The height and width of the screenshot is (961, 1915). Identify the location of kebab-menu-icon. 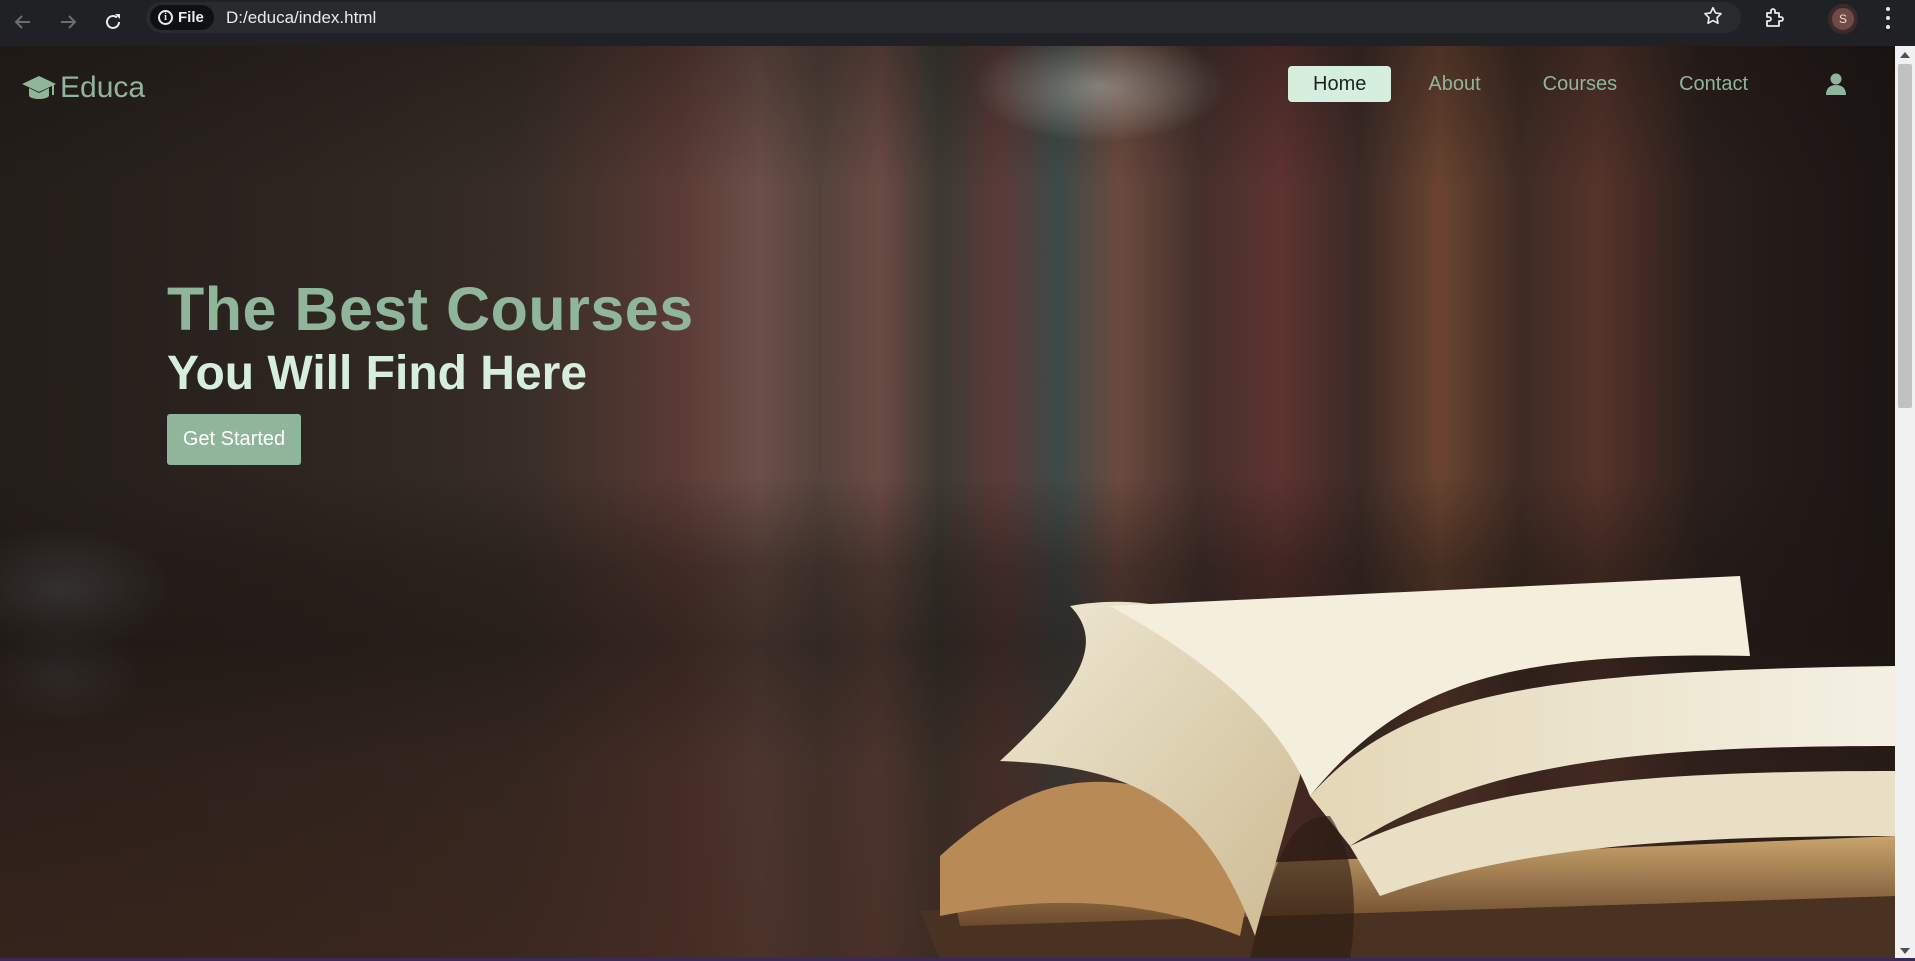
(1888, 18).